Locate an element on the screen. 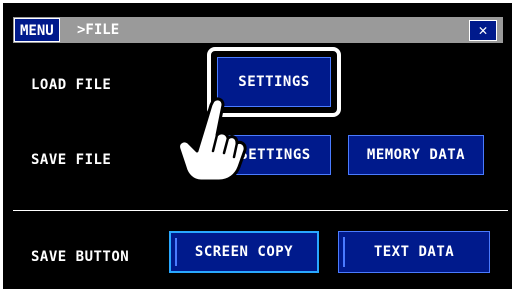 This screenshot has height=292, width=515. screen-copy-label: SCREEN COPY is located at coordinates (244, 252).